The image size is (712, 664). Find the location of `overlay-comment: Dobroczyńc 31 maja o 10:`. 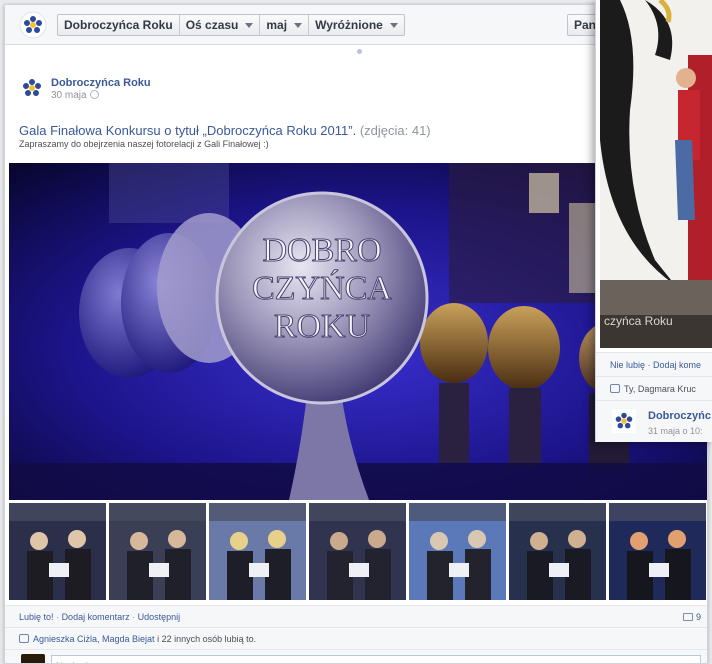

overlay-comment: Dobroczyńc 31 maja o 10: is located at coordinates (654, 421).